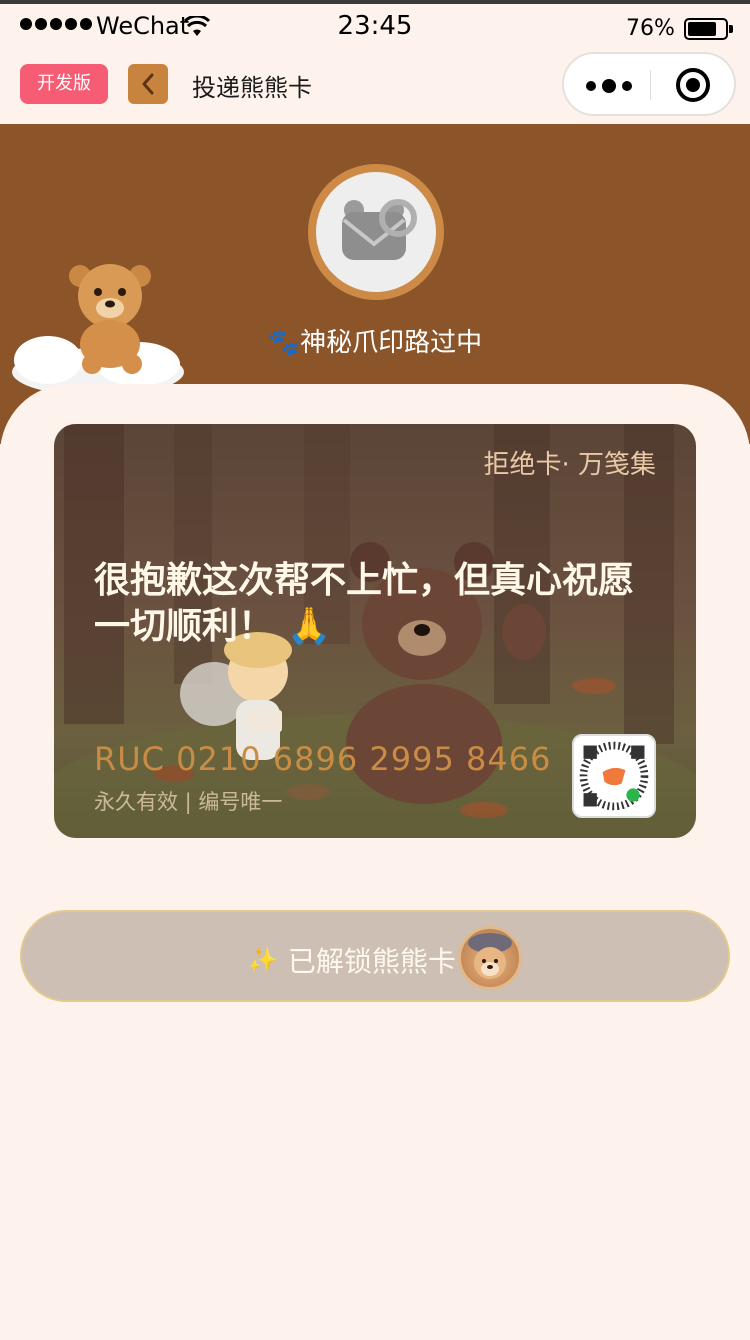 The image size is (750, 1340). I want to click on dog-avatar-icon, so click(490, 956).